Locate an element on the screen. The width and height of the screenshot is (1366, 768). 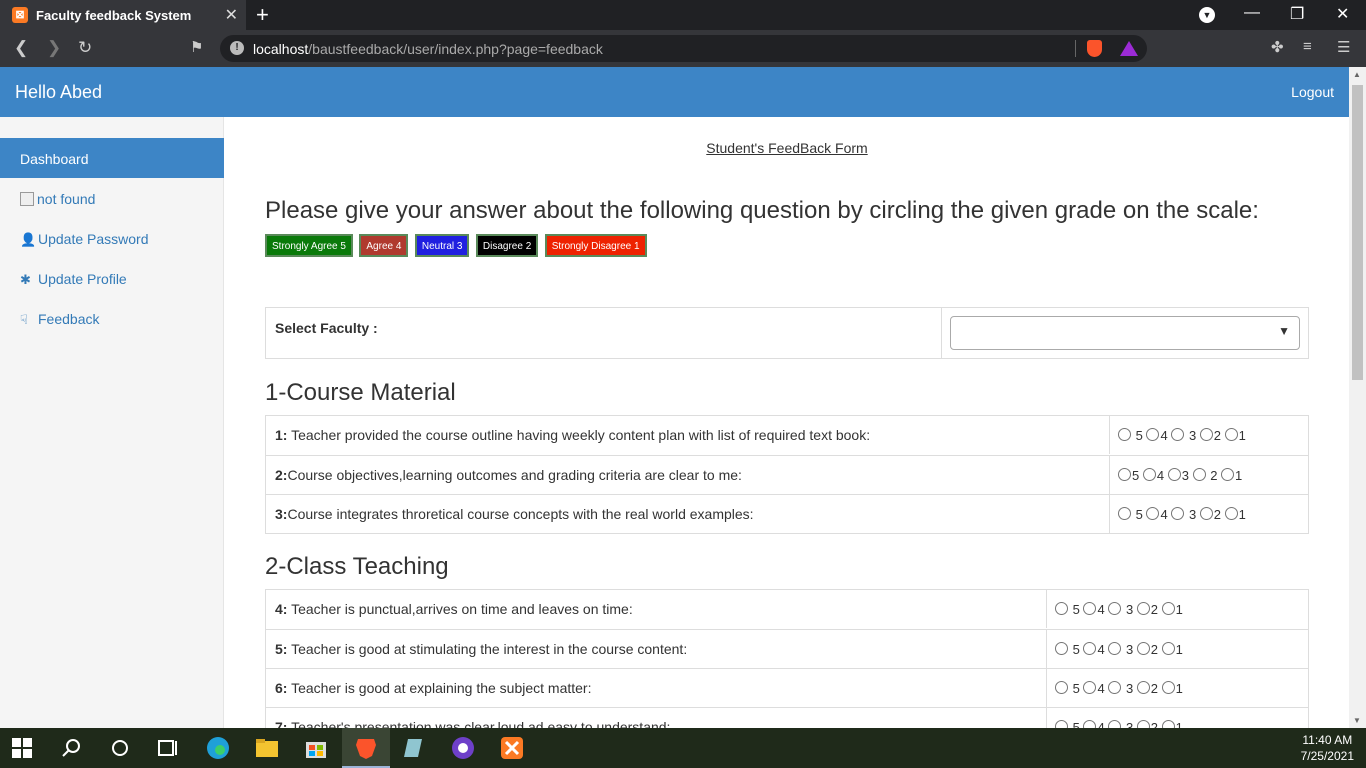
window-close-icon: ✕ is located at coordinates (1342, 14).